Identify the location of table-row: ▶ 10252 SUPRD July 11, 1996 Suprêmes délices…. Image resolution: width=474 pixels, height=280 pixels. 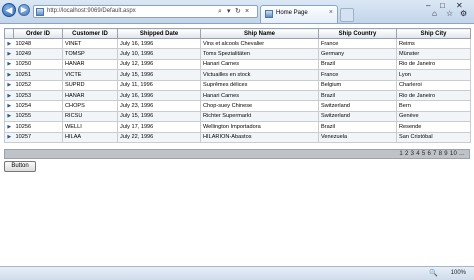
(237, 85).